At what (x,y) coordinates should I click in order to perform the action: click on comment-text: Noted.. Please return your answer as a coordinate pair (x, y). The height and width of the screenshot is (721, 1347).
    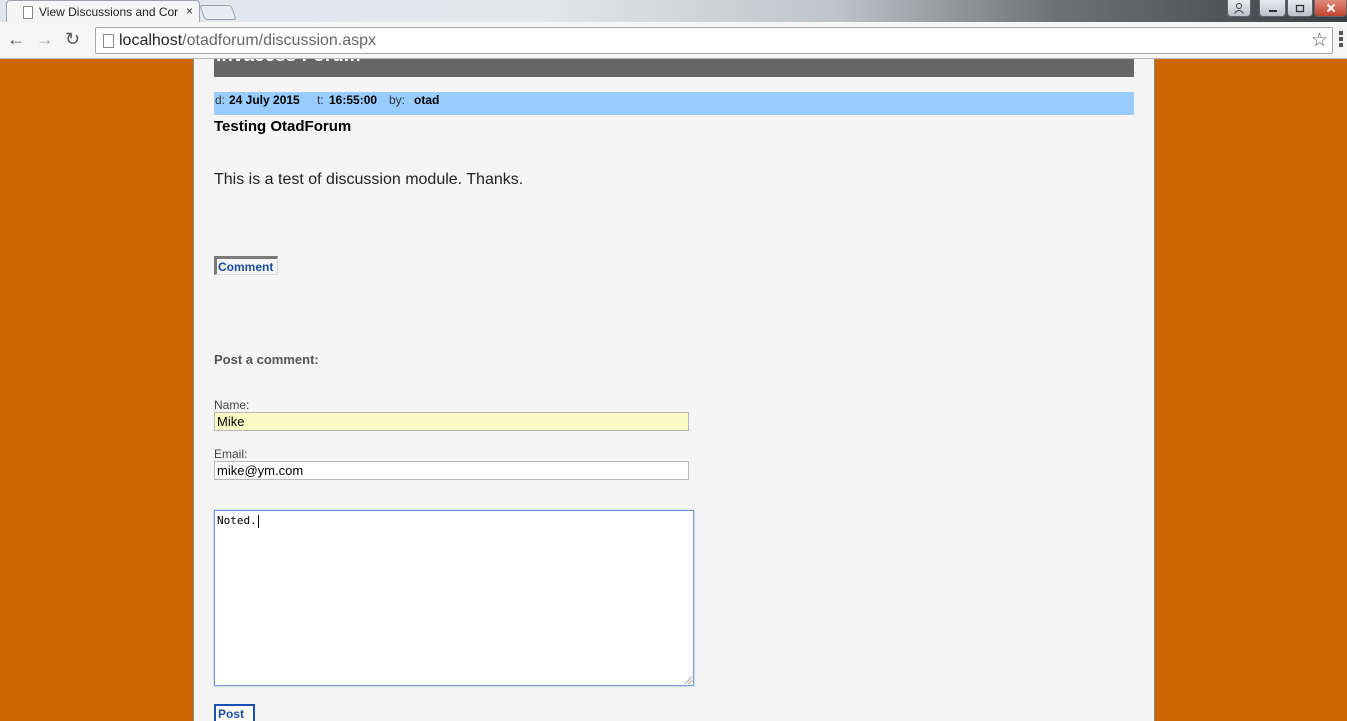
    Looking at the image, I should click on (237, 520).